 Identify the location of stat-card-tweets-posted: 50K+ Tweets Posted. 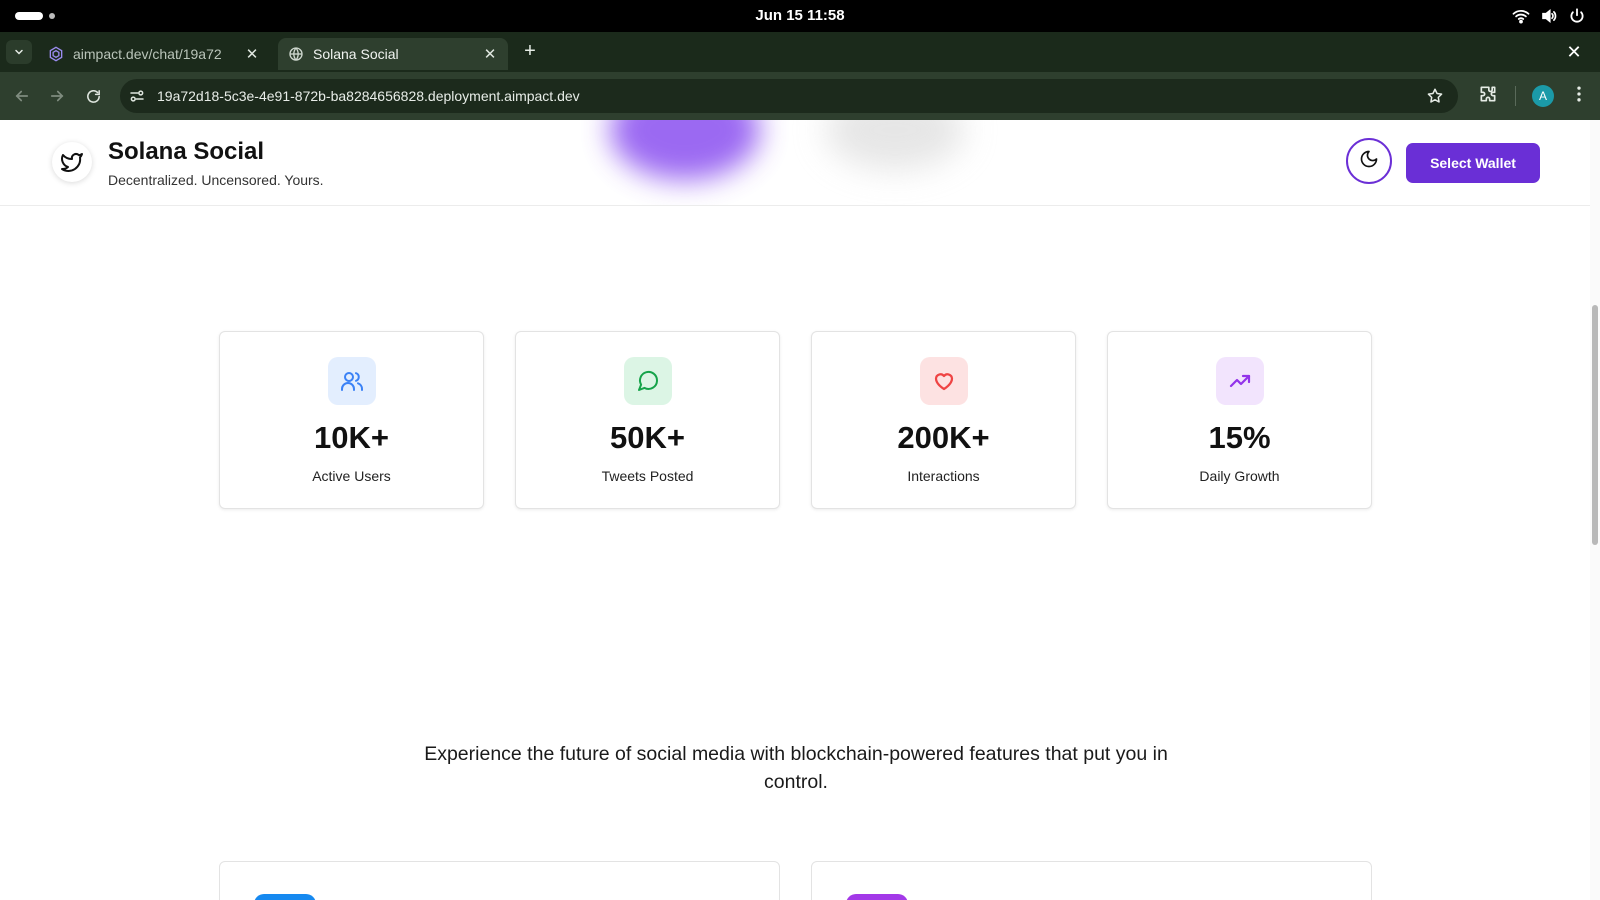
(647, 420).